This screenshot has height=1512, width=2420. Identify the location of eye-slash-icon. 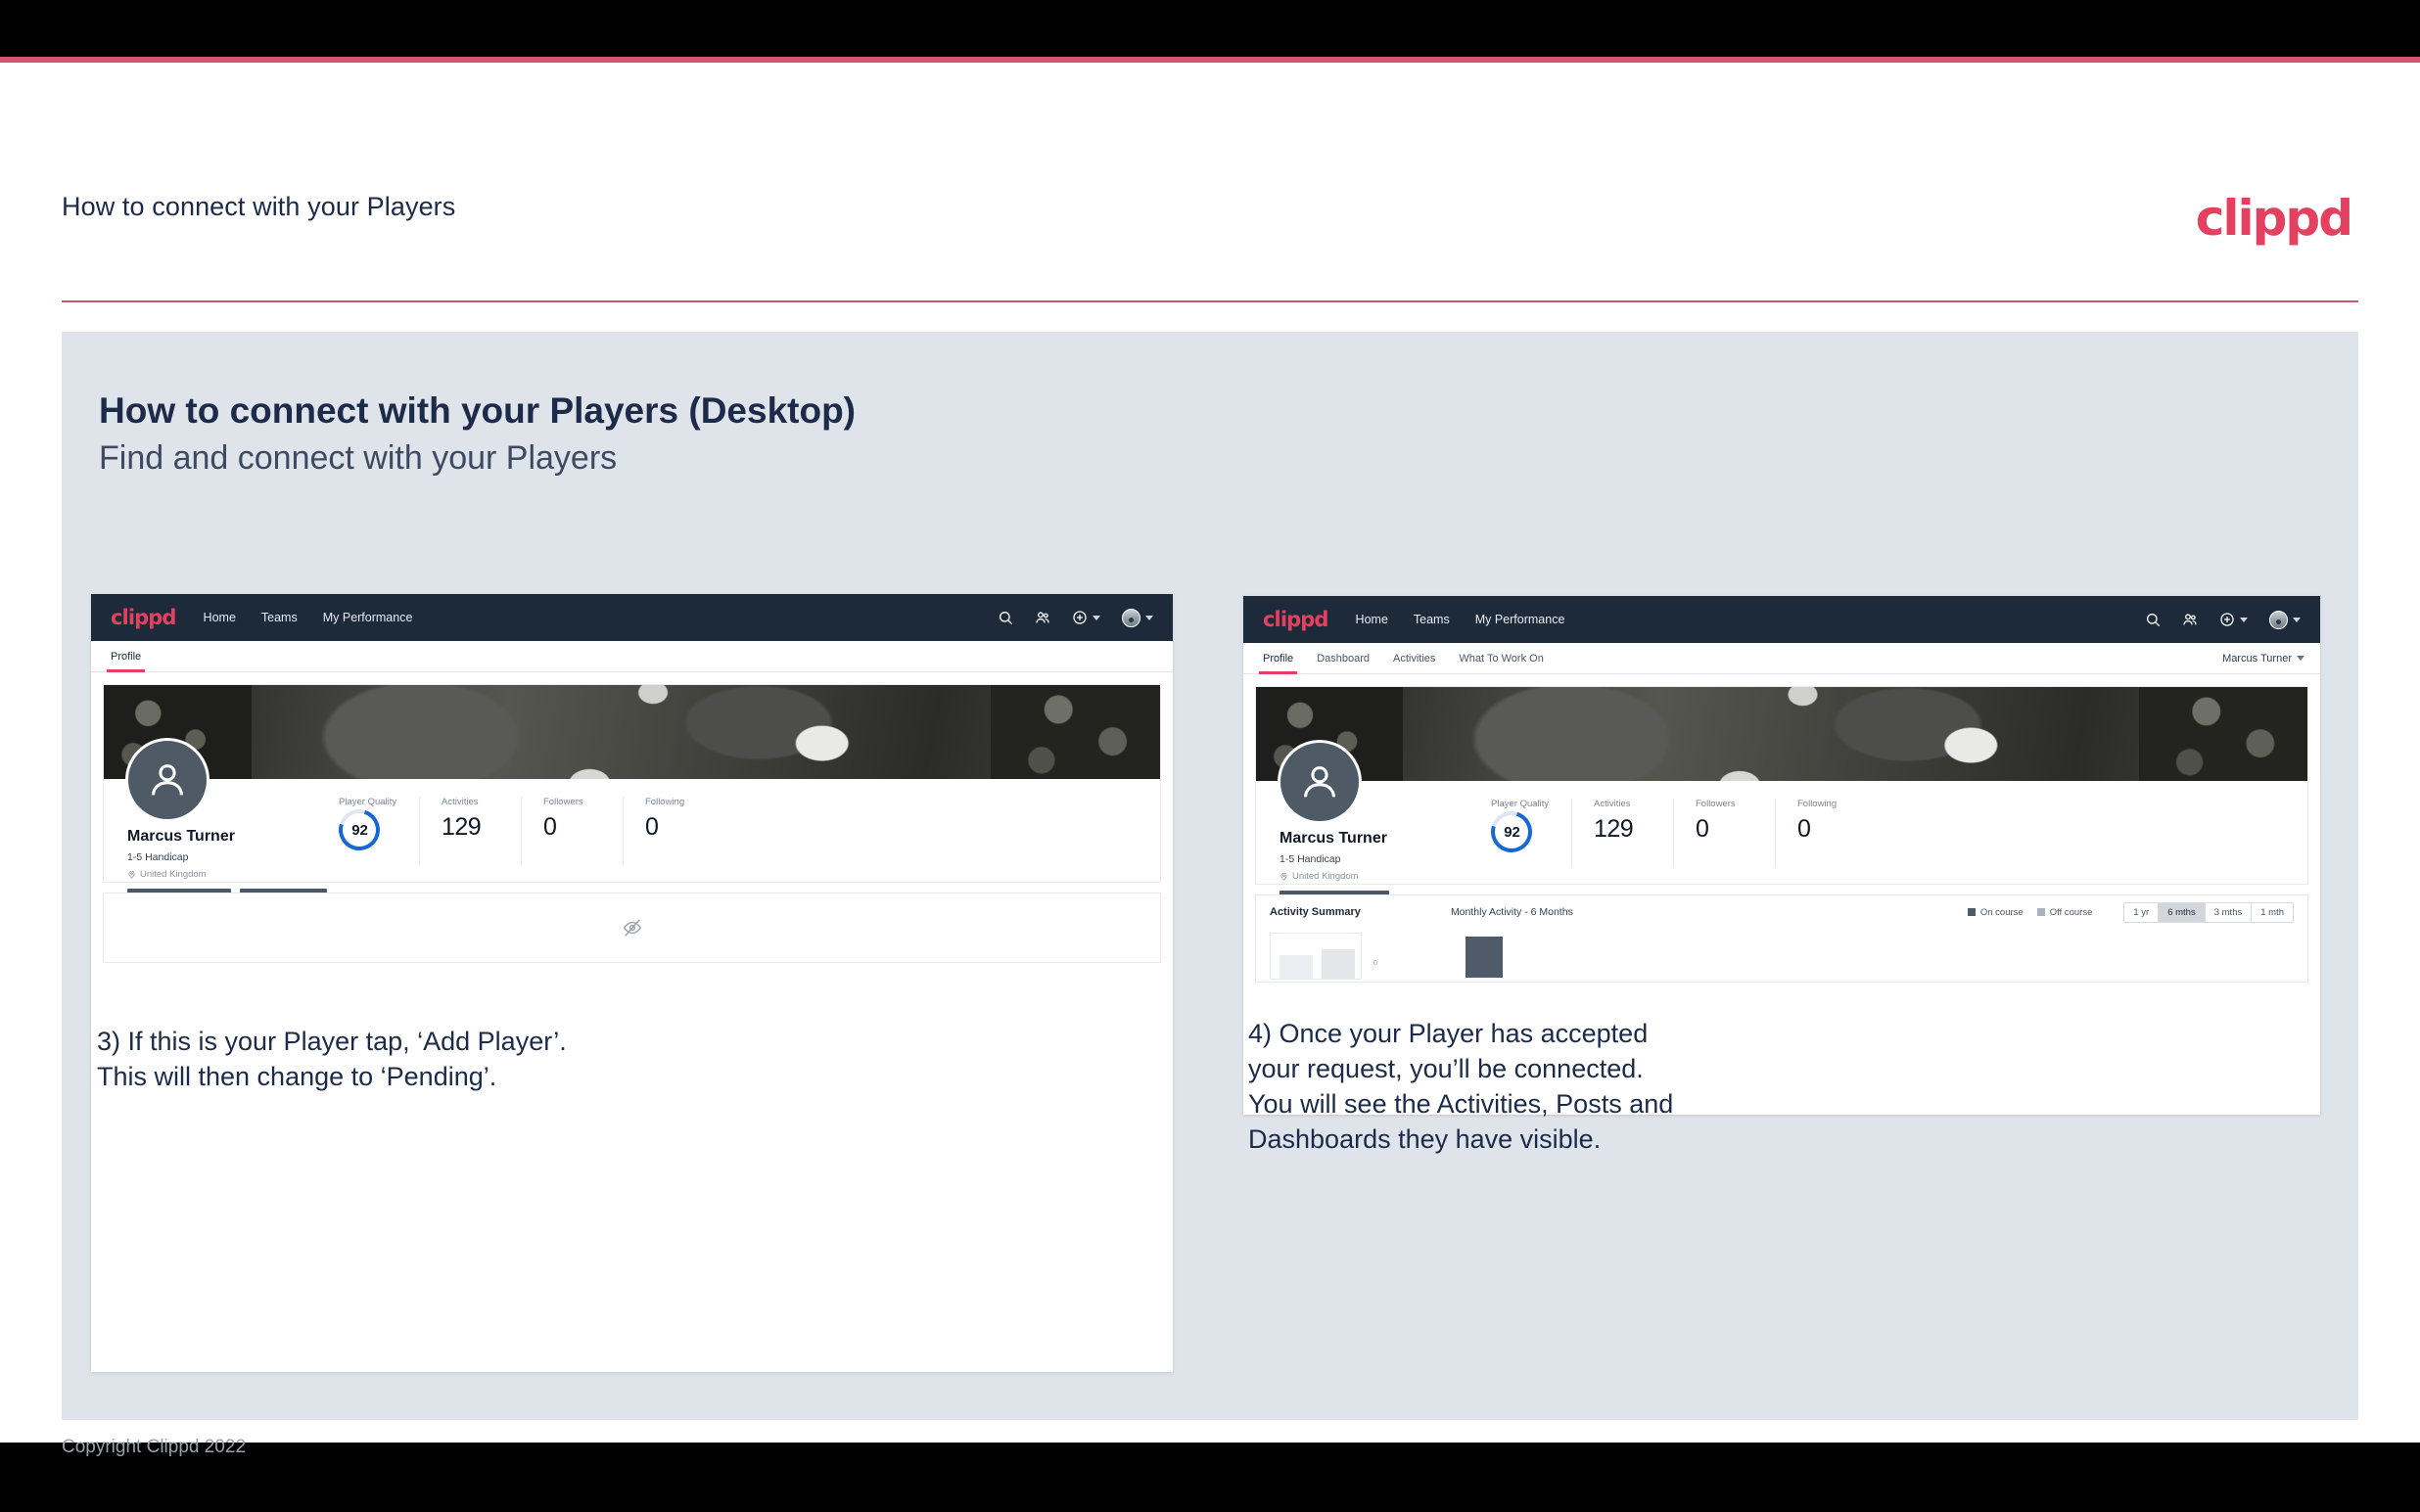
(632, 928).